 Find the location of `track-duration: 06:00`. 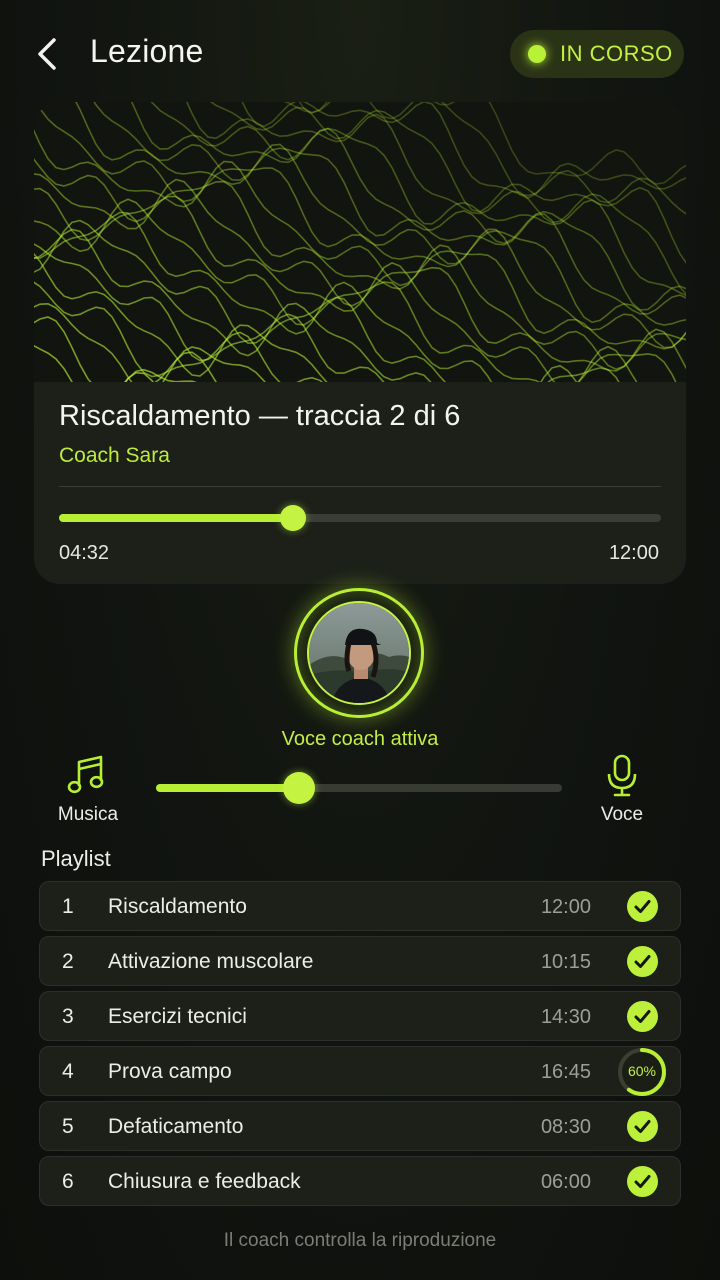

track-duration: 06:00 is located at coordinates (565, 1182).